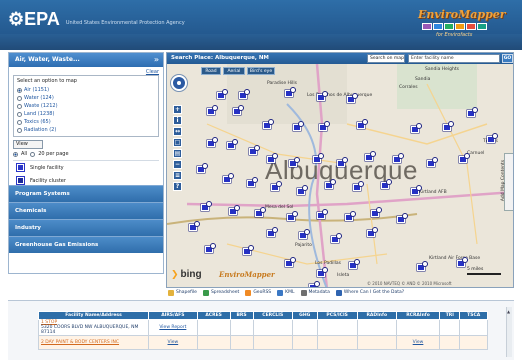  I want to click on export-tool: Spreadsheet, so click(220, 292).